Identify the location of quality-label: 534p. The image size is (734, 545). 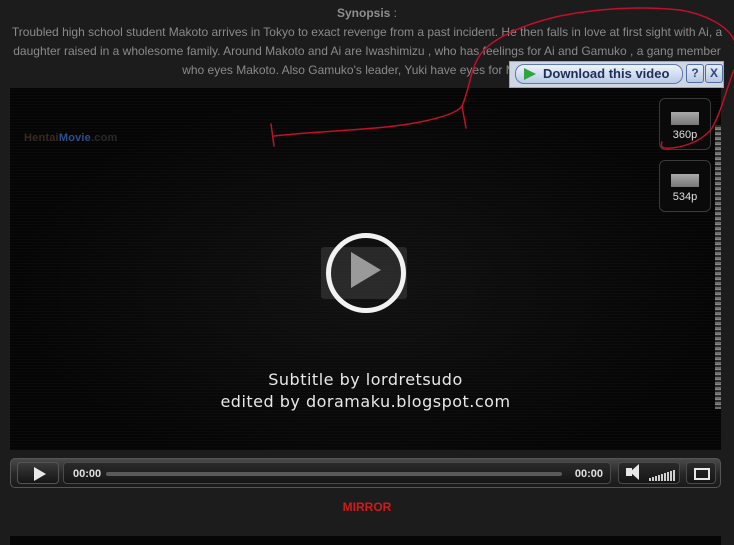
(685, 197).